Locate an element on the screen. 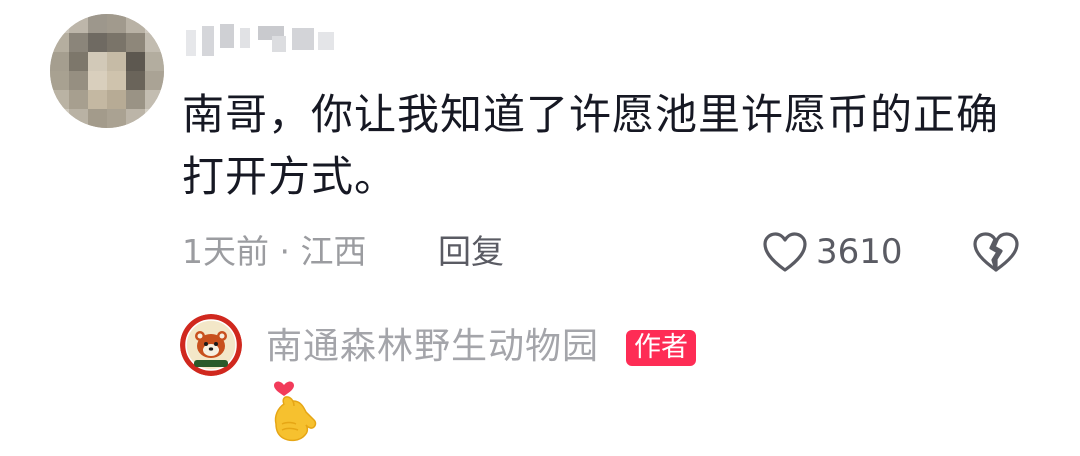 The image size is (1080, 456). like-count: 3610 is located at coordinates (859, 252).